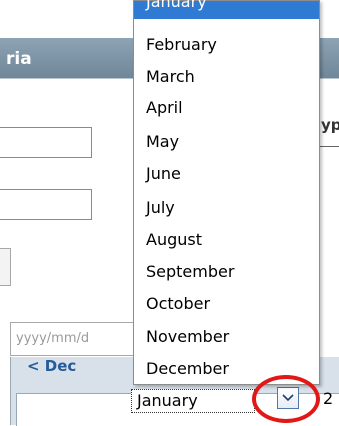 The width and height of the screenshot is (339, 426). Describe the element at coordinates (193, 401) in the screenshot. I see `month-select: January` at that location.